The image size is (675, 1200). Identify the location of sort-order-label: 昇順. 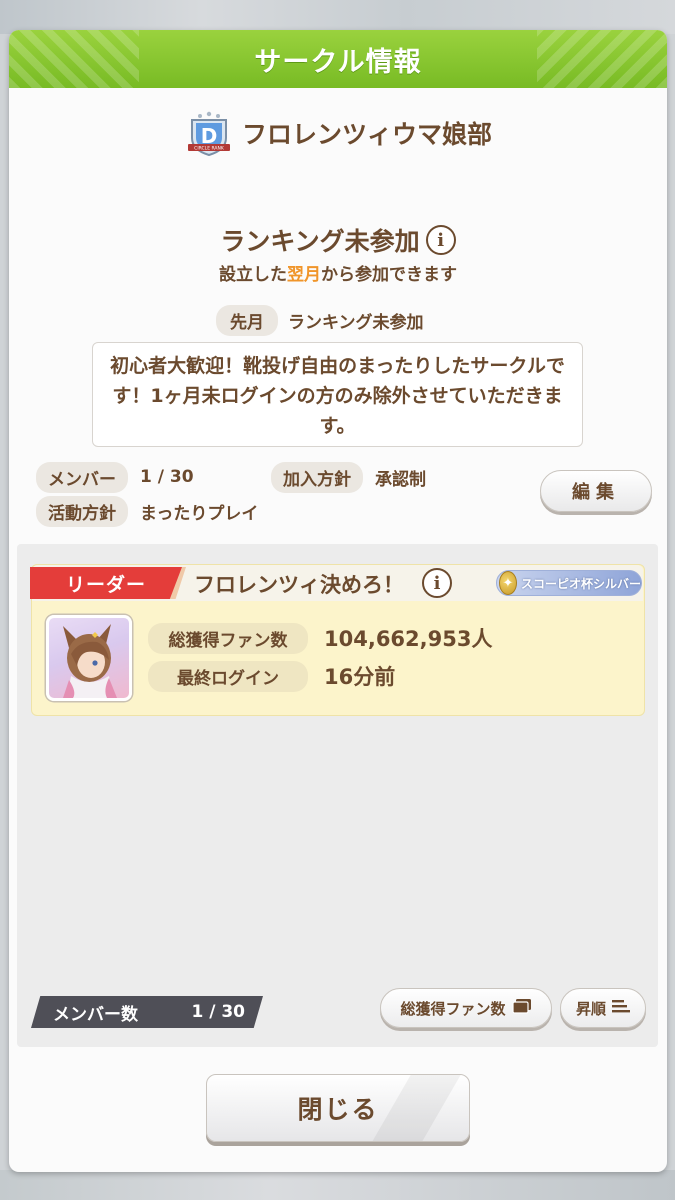
(590, 1008).